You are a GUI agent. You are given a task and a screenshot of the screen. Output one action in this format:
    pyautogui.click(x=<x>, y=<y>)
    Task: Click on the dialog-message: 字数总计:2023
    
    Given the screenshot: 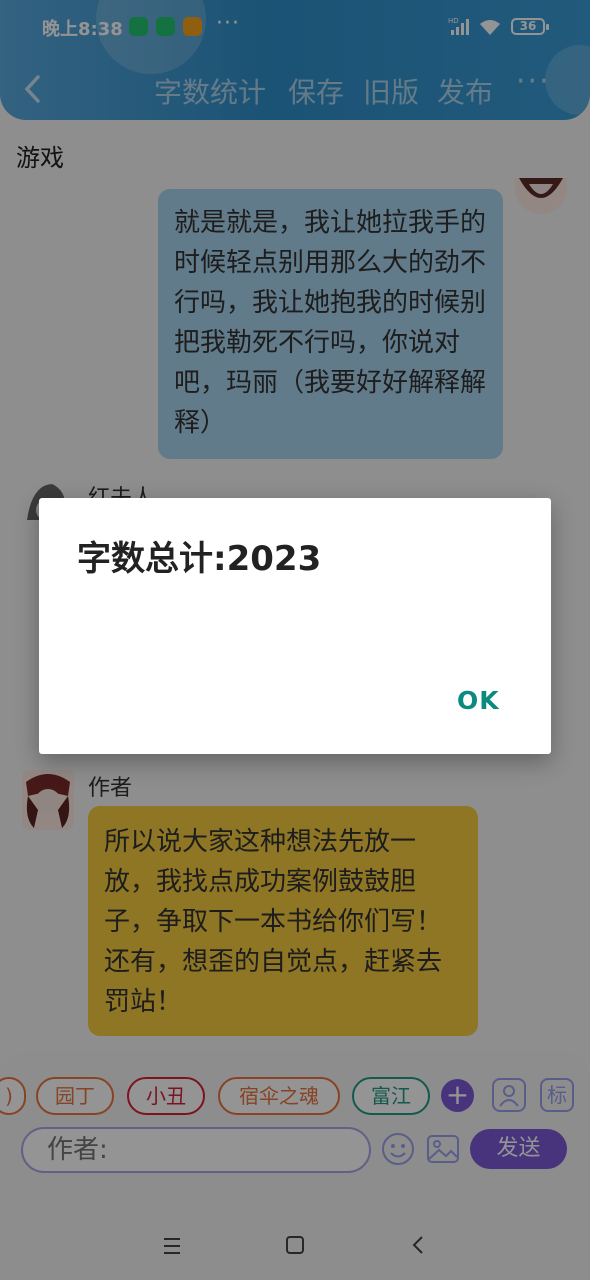 What is the action you would take?
    pyautogui.click(x=199, y=559)
    